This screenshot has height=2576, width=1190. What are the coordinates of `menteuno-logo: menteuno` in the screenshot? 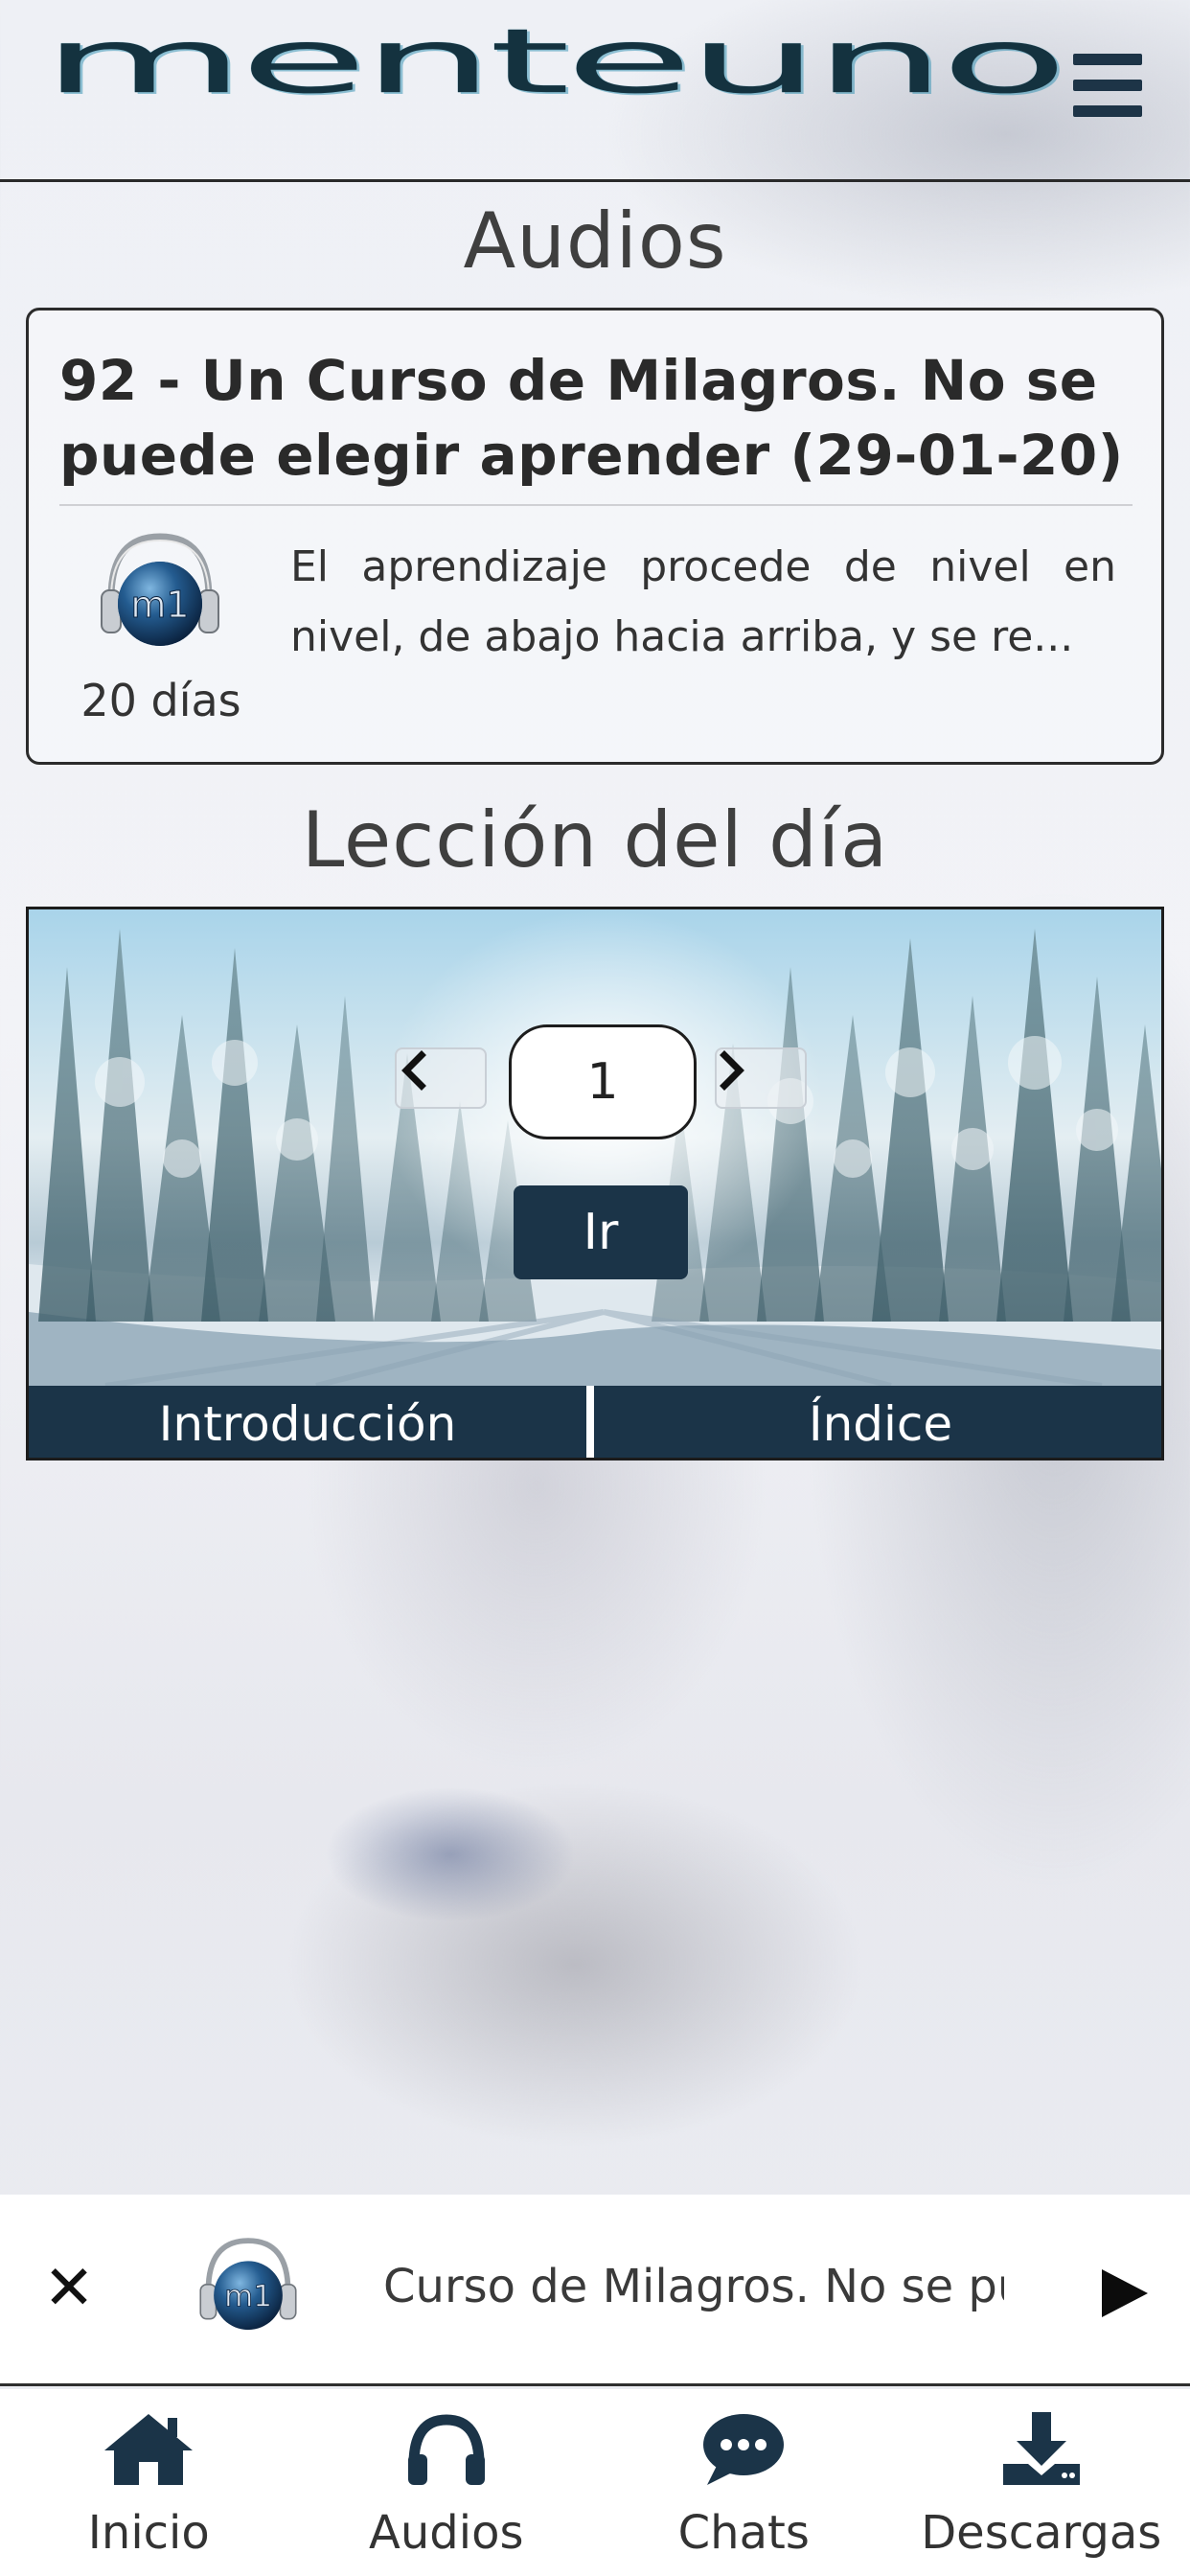 It's located at (555, 84).